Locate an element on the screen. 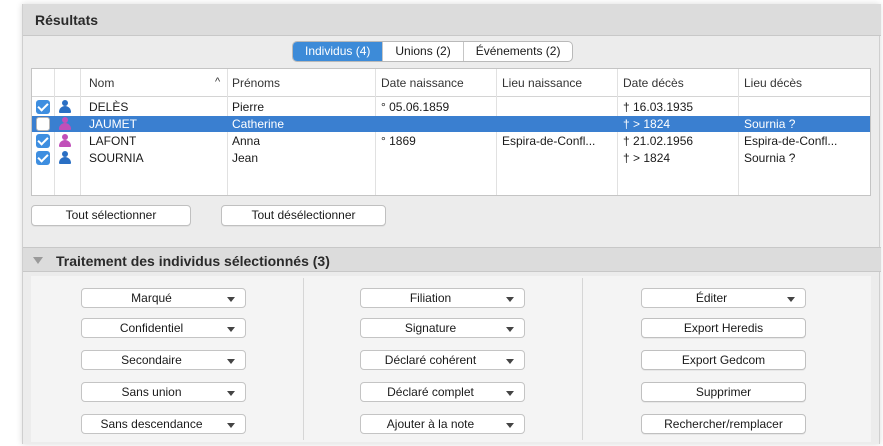  cell-date-deces: † 16.03.1935 is located at coordinates (658, 107).